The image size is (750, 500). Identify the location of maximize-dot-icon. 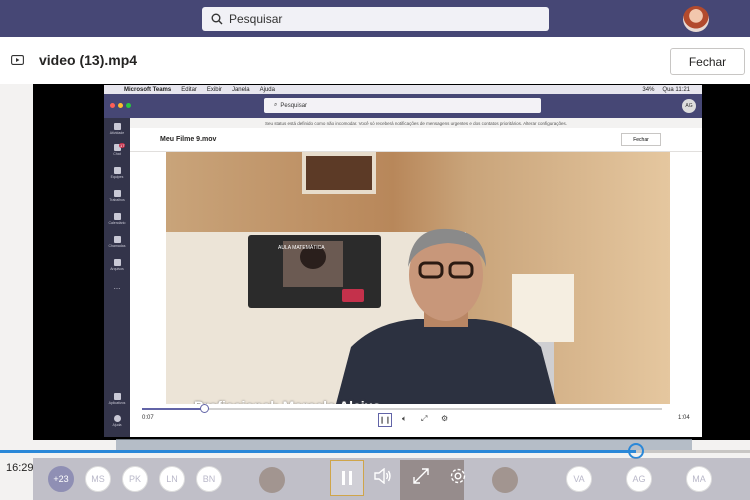
(128, 105).